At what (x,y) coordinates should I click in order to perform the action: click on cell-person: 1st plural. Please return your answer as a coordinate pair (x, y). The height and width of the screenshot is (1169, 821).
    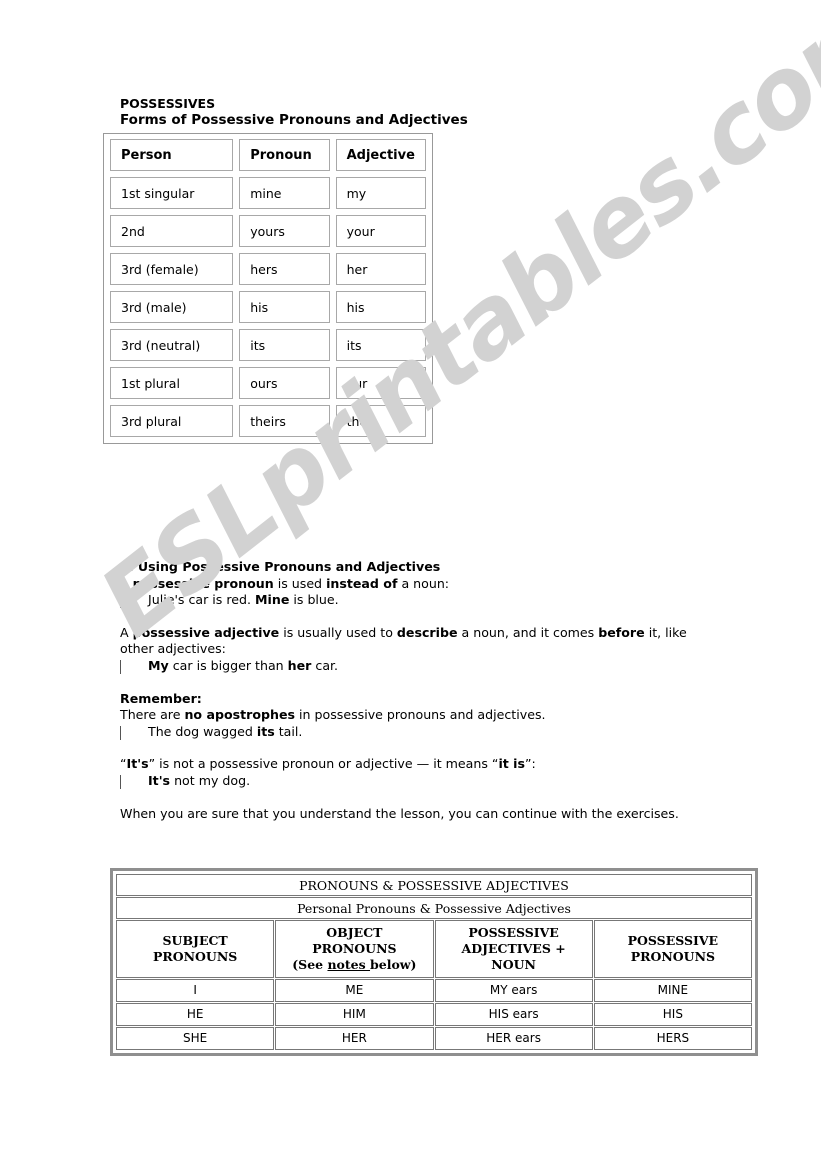
    Looking at the image, I should click on (172, 383).